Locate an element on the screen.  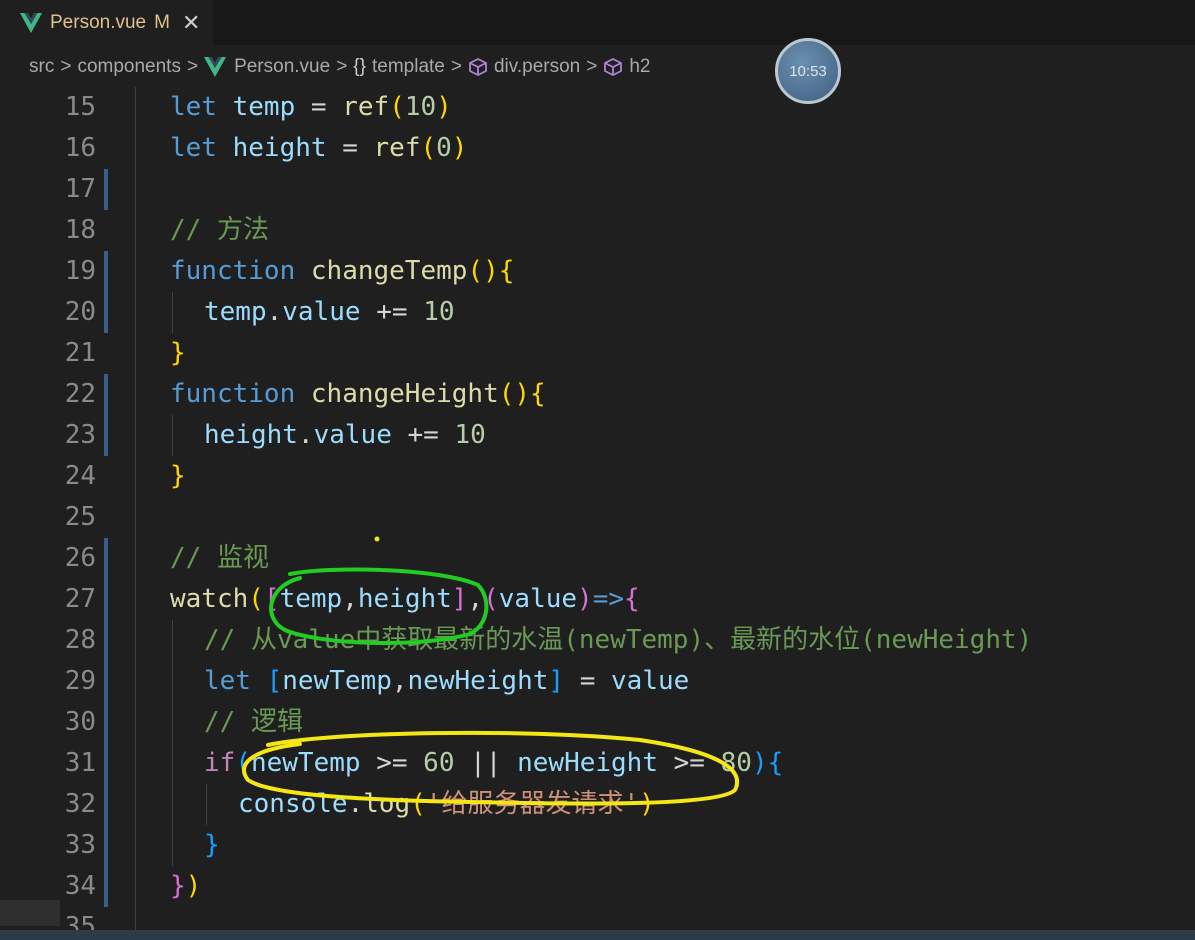
overlay-badge is located at coordinates (30, 913).